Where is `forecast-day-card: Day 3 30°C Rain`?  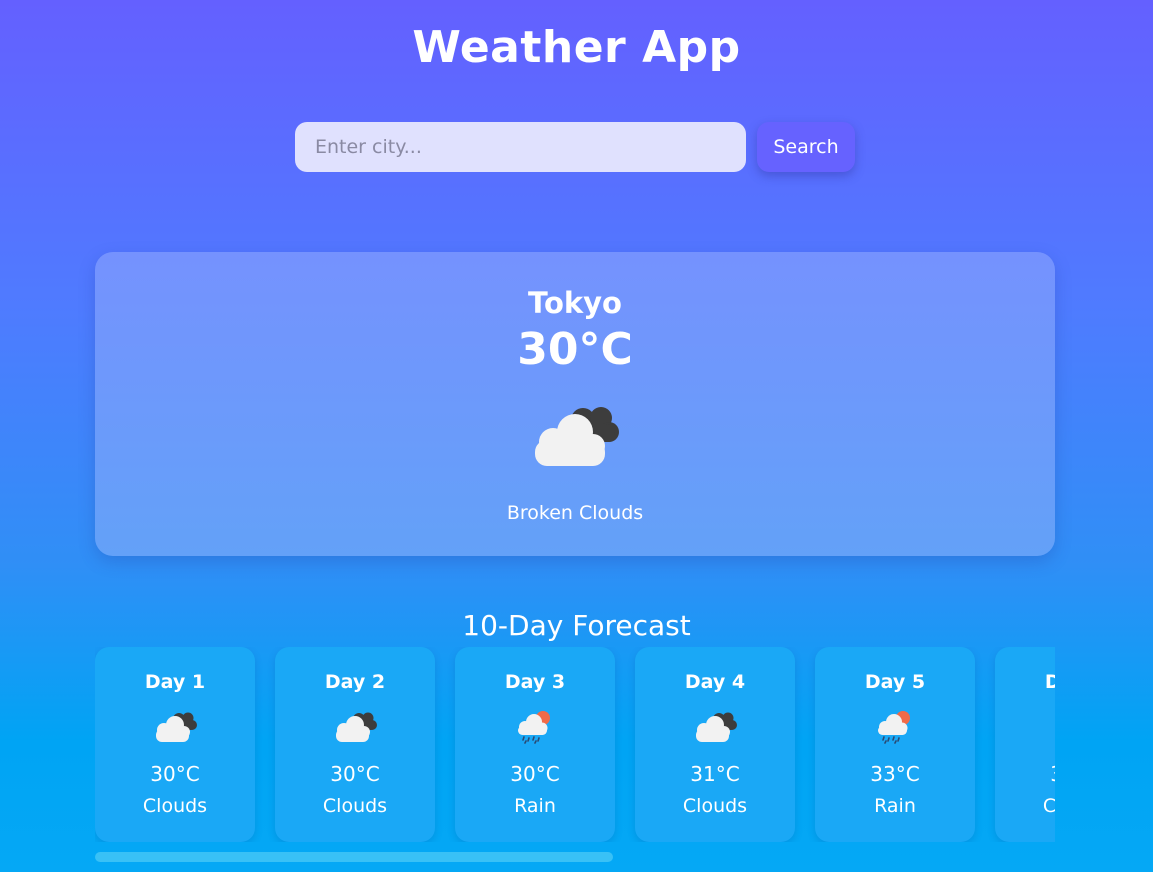 forecast-day-card: Day 3 30°C Rain is located at coordinates (535, 744).